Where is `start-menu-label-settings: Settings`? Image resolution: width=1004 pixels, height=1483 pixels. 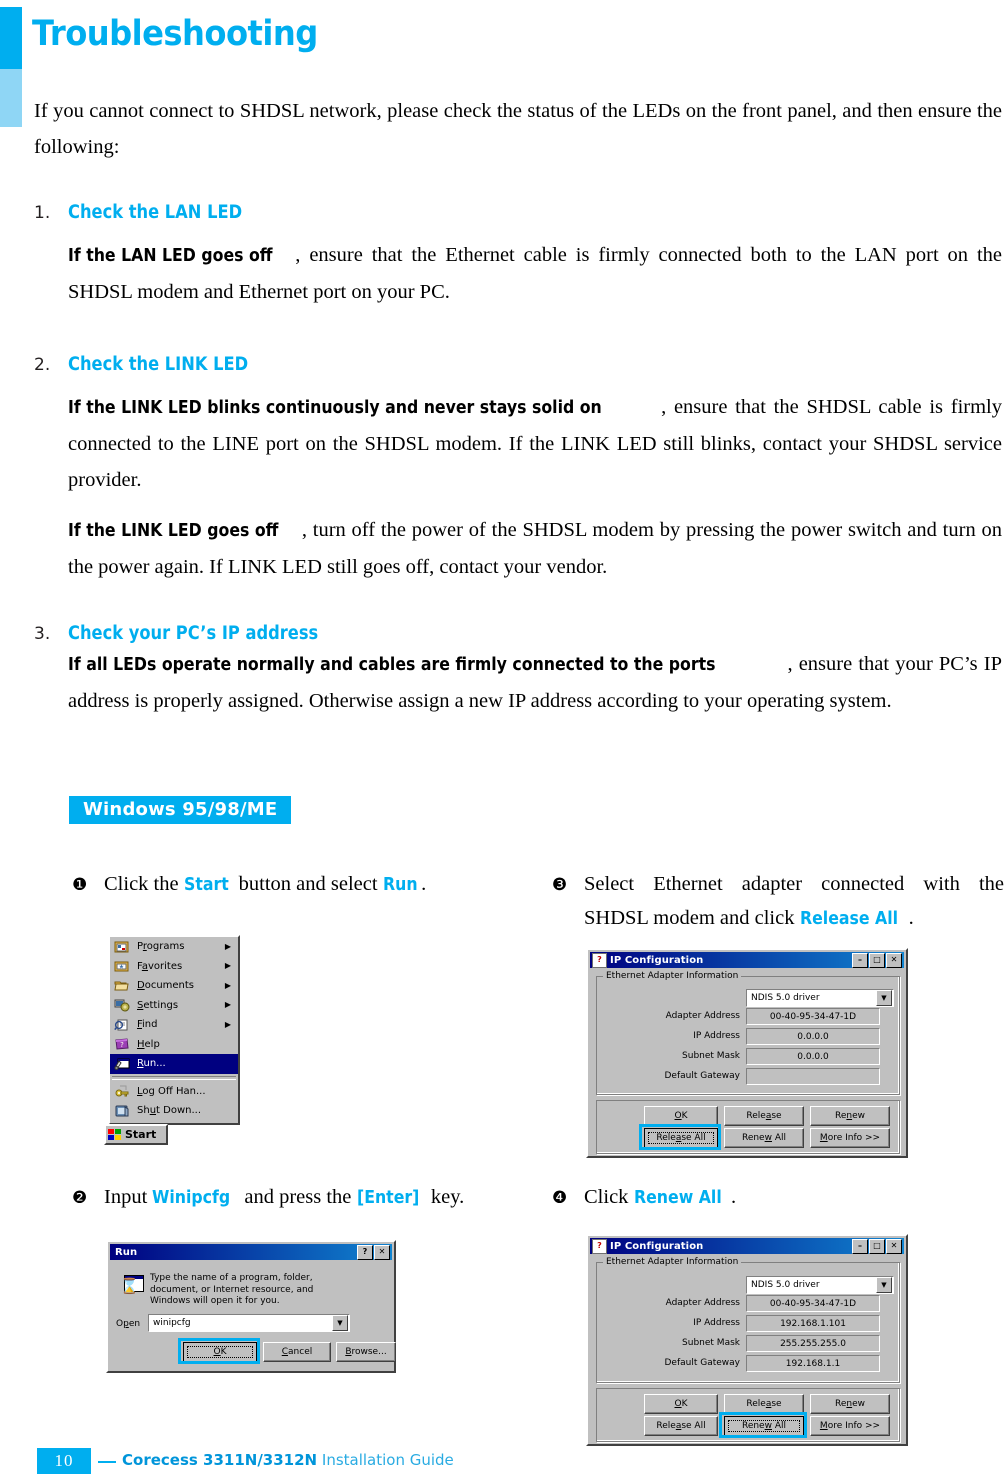
start-menu-label-settings: Settings is located at coordinates (158, 1005).